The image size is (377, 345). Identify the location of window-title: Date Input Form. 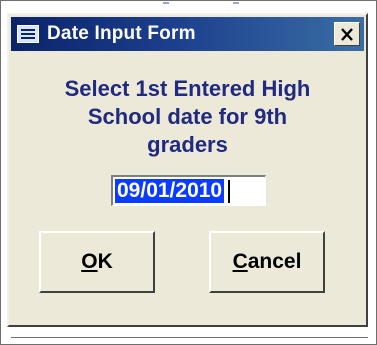
(121, 33).